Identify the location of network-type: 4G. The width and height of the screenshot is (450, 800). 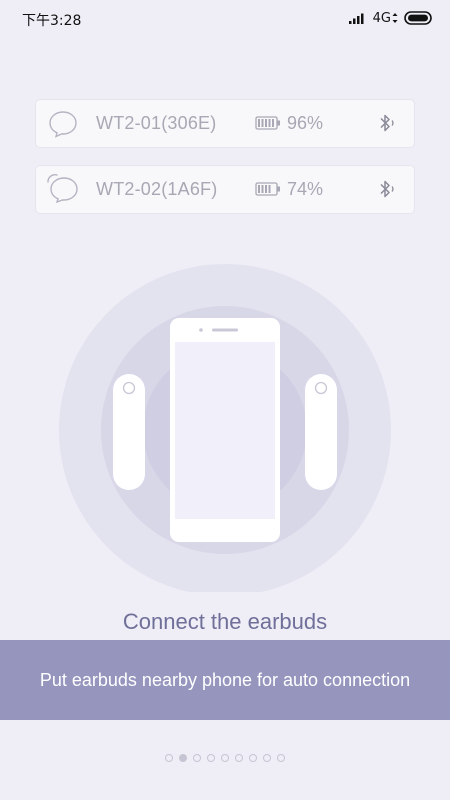
(381, 18).